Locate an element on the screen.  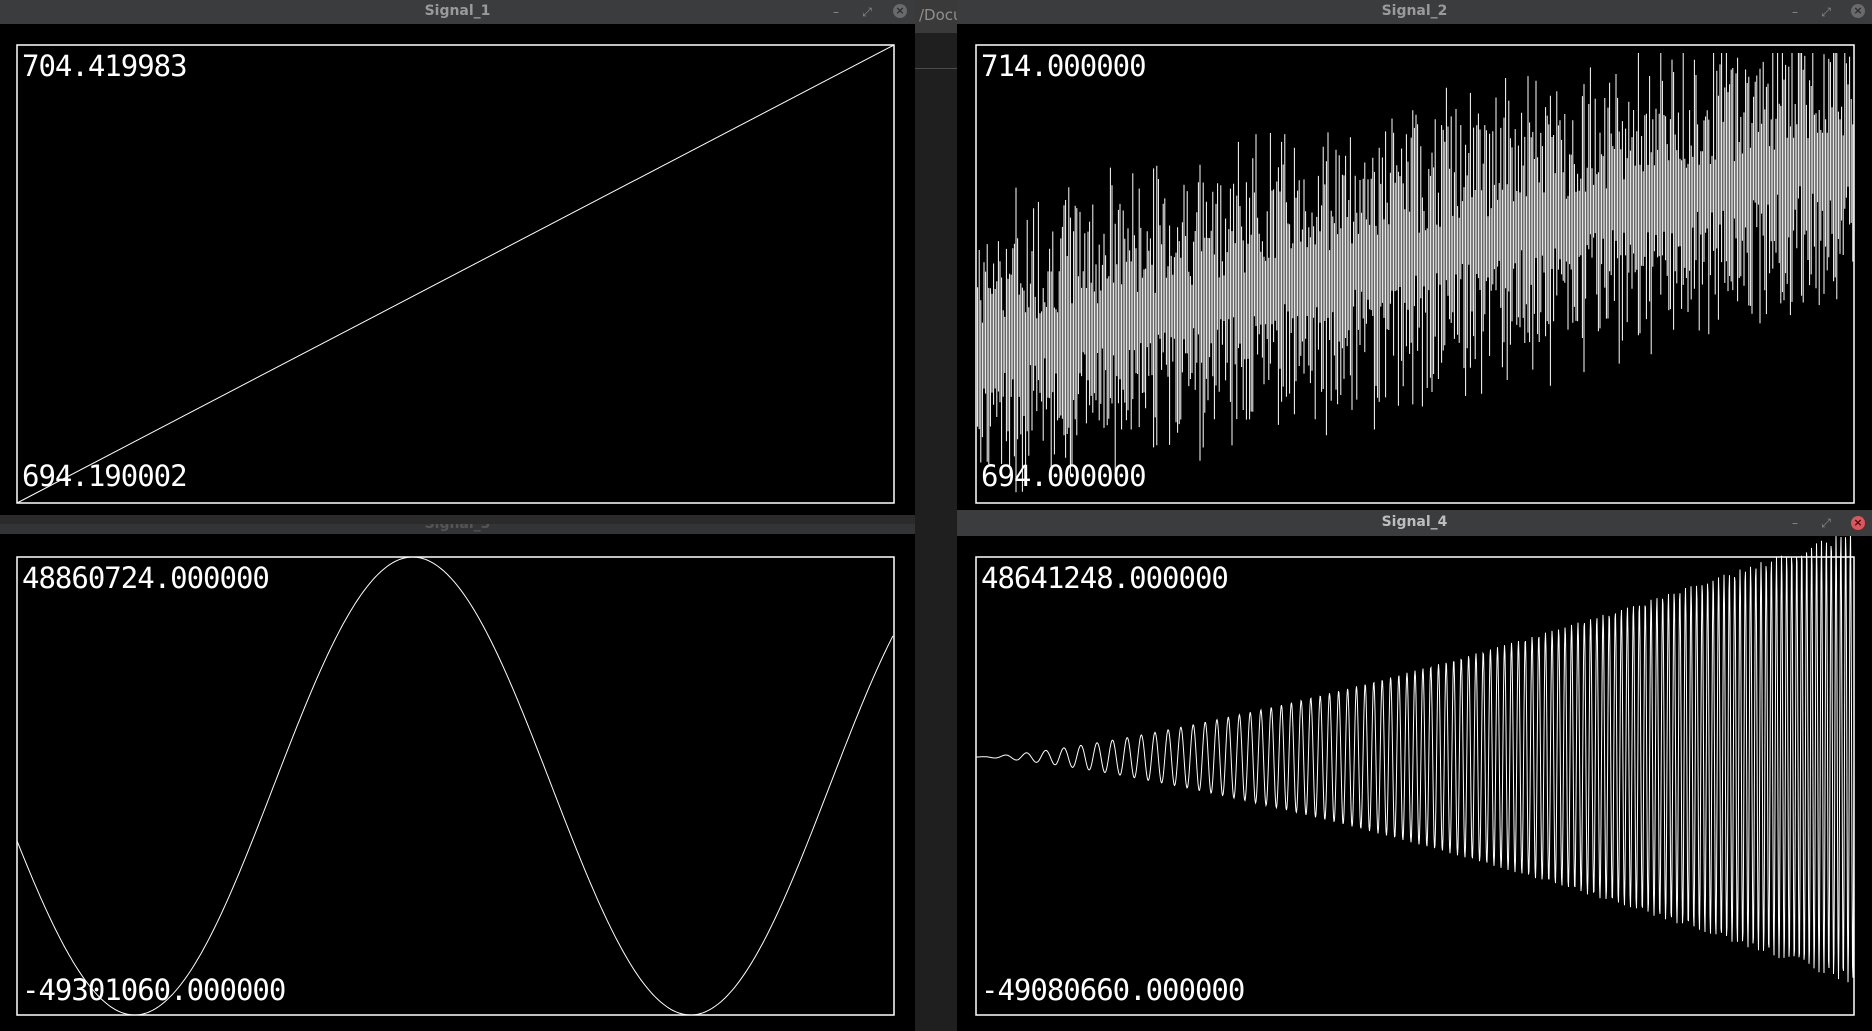
background-window: /Docu is located at coordinates (936, 515).